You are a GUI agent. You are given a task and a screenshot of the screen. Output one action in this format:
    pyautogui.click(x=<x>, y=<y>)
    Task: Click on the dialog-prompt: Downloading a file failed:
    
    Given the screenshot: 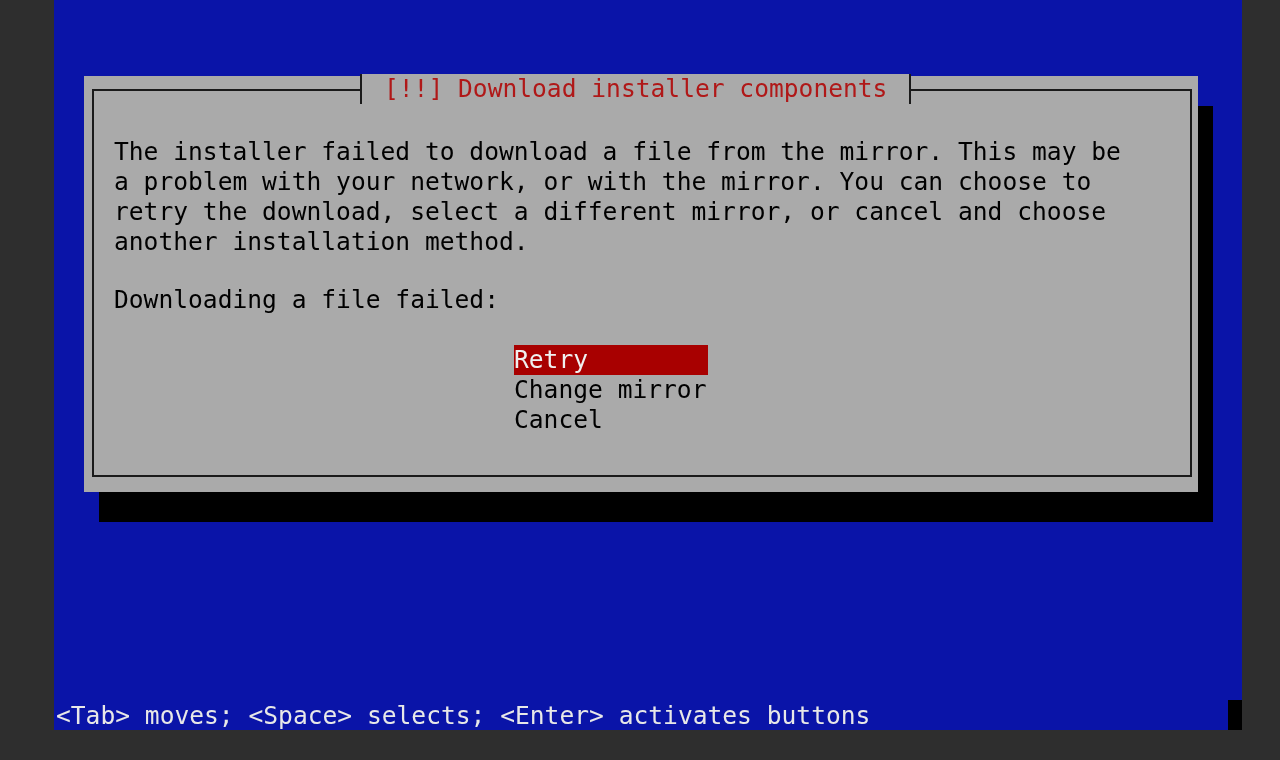 What is the action you would take?
    pyautogui.click(x=307, y=300)
    